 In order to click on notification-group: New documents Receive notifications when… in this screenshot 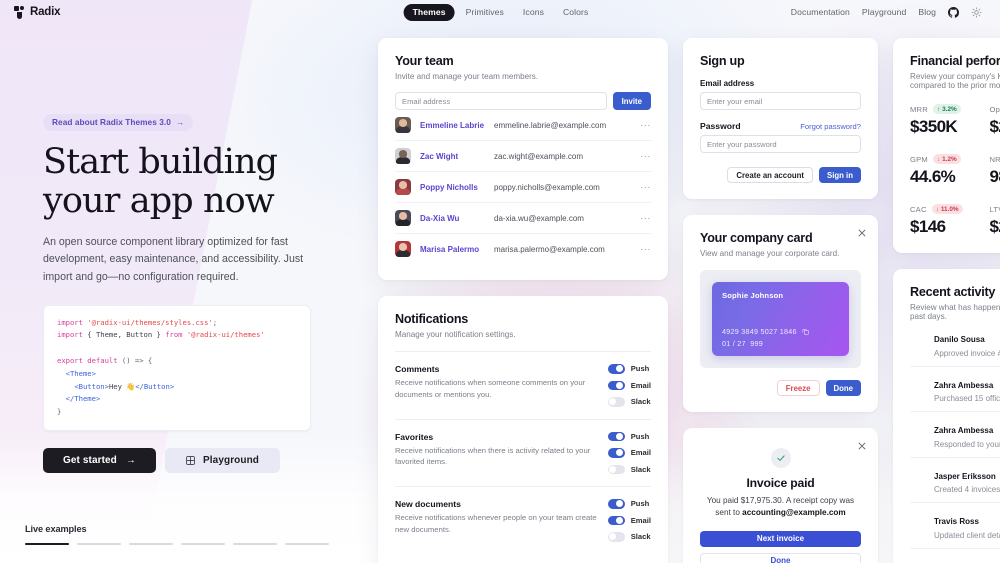, I will do `click(523, 520)`.